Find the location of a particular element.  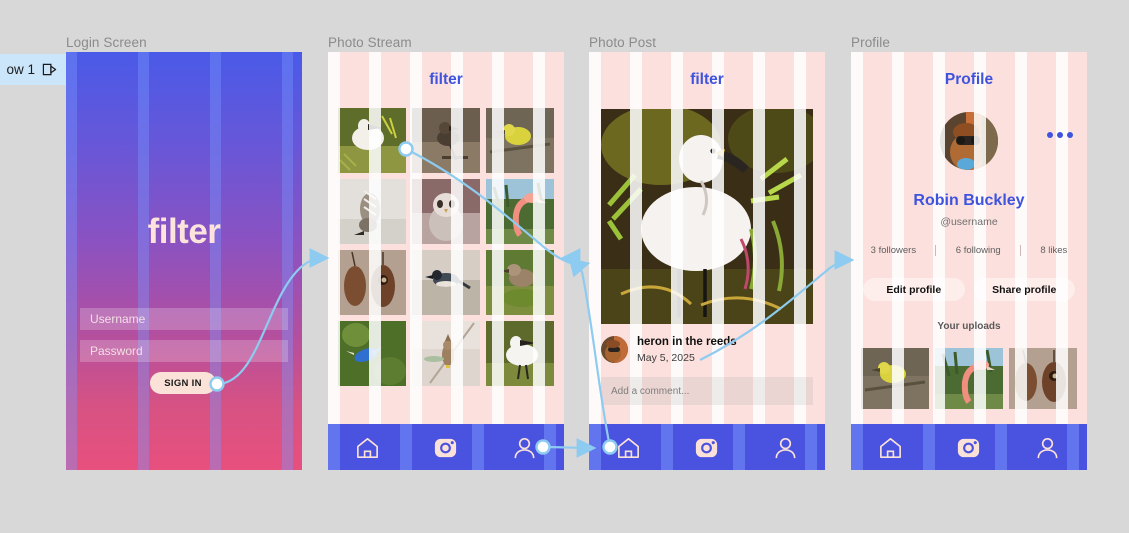

profile-header: Profile is located at coordinates (969, 79).